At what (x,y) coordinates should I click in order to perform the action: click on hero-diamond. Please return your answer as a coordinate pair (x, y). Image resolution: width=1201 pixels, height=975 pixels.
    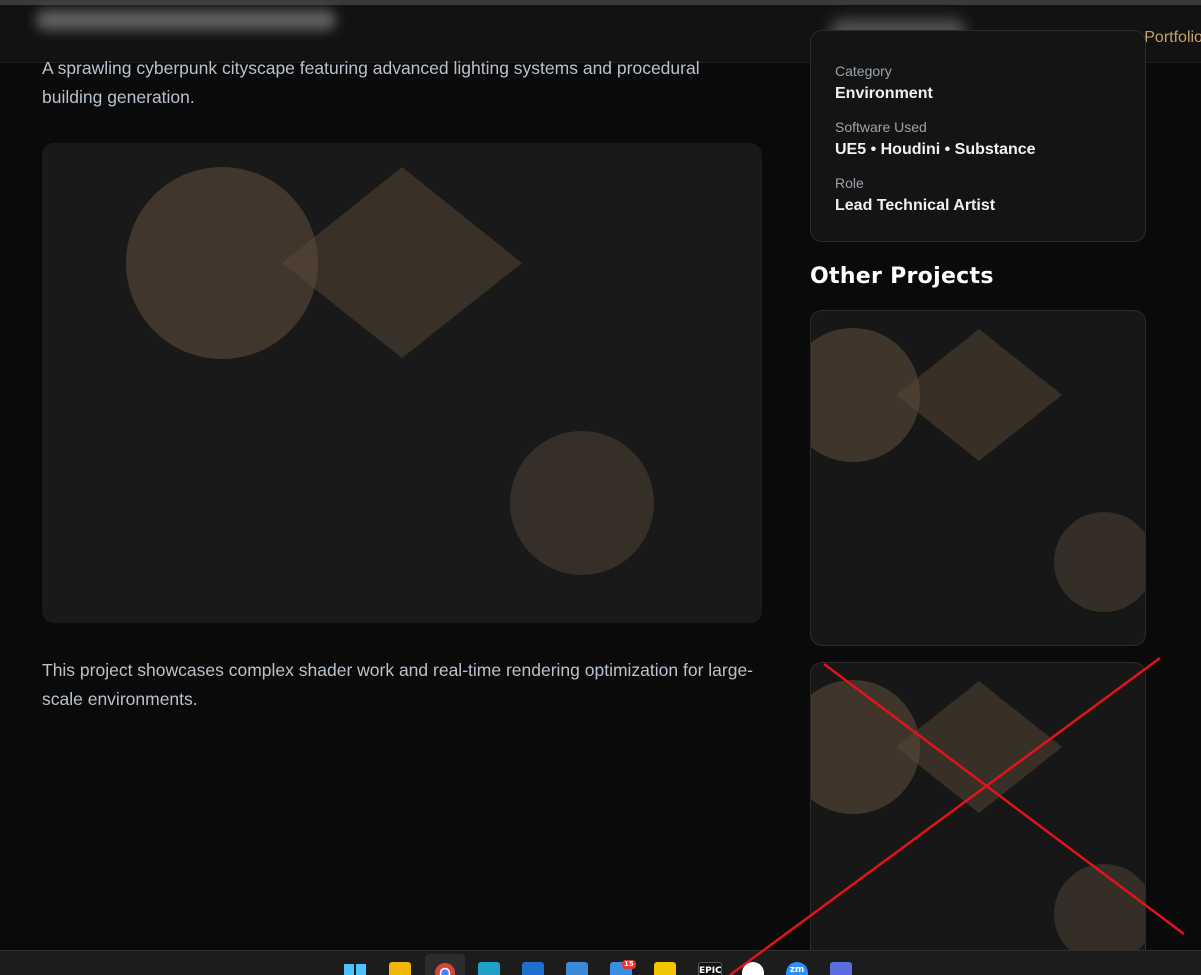
    Looking at the image, I should click on (402, 262).